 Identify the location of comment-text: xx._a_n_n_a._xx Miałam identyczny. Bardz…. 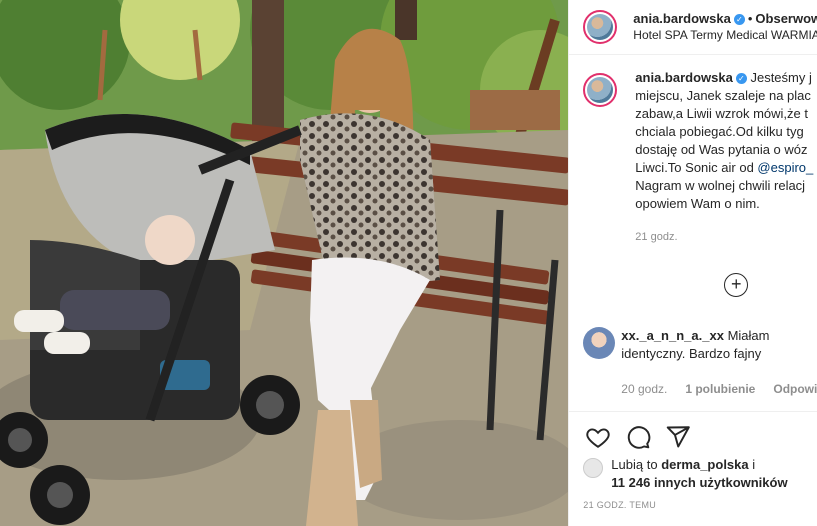
(719, 345).